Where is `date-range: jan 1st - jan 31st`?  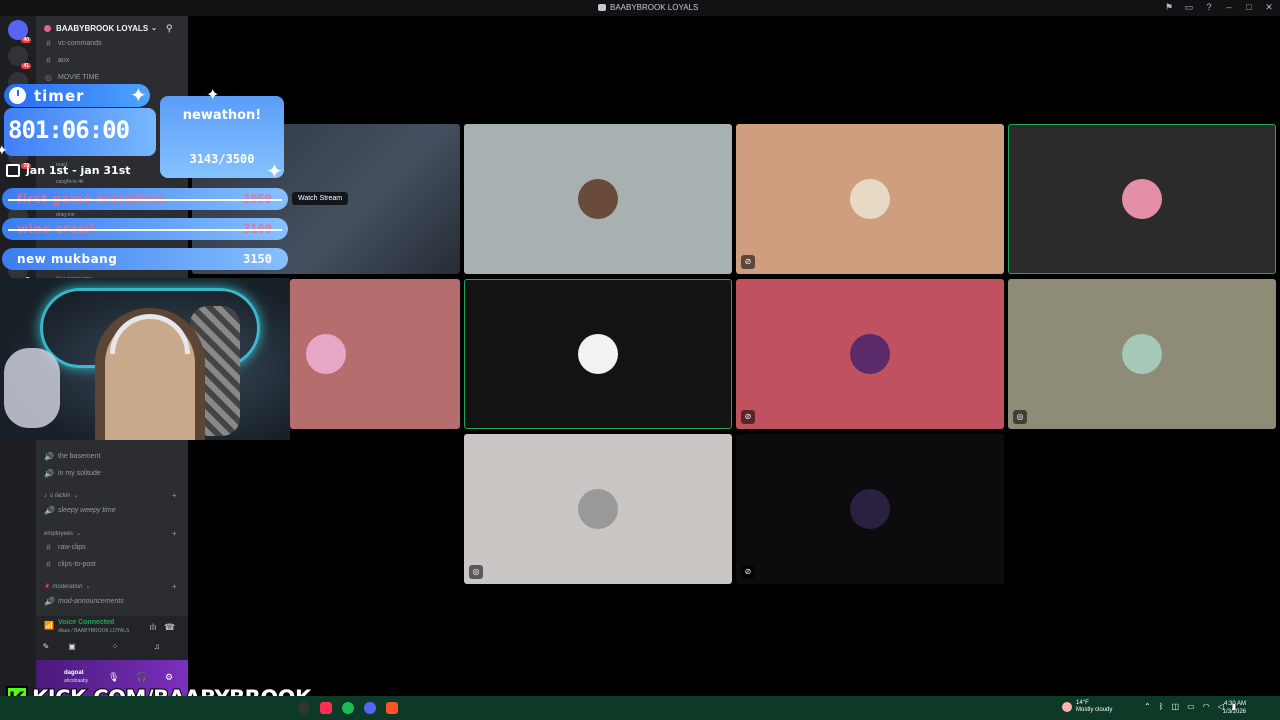
date-range: jan 1st - jan 31st is located at coordinates (68, 170).